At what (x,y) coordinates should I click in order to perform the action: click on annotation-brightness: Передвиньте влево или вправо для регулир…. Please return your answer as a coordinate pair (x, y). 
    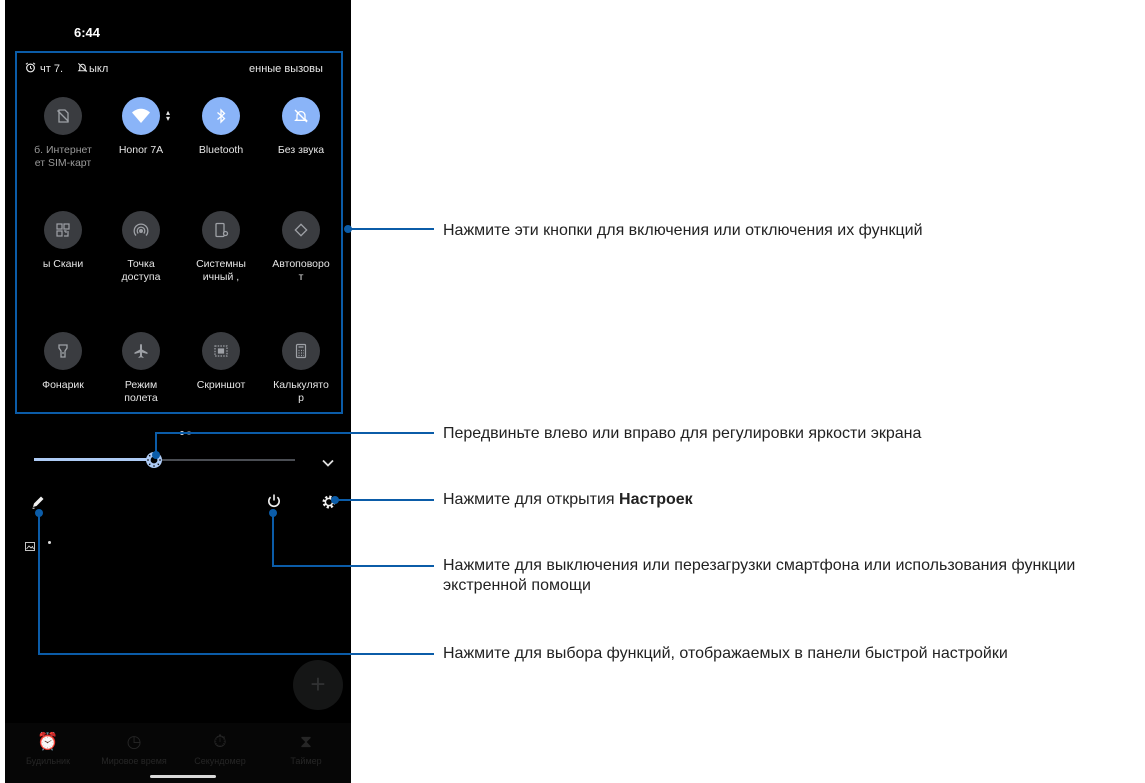
    Looking at the image, I should click on (682, 433).